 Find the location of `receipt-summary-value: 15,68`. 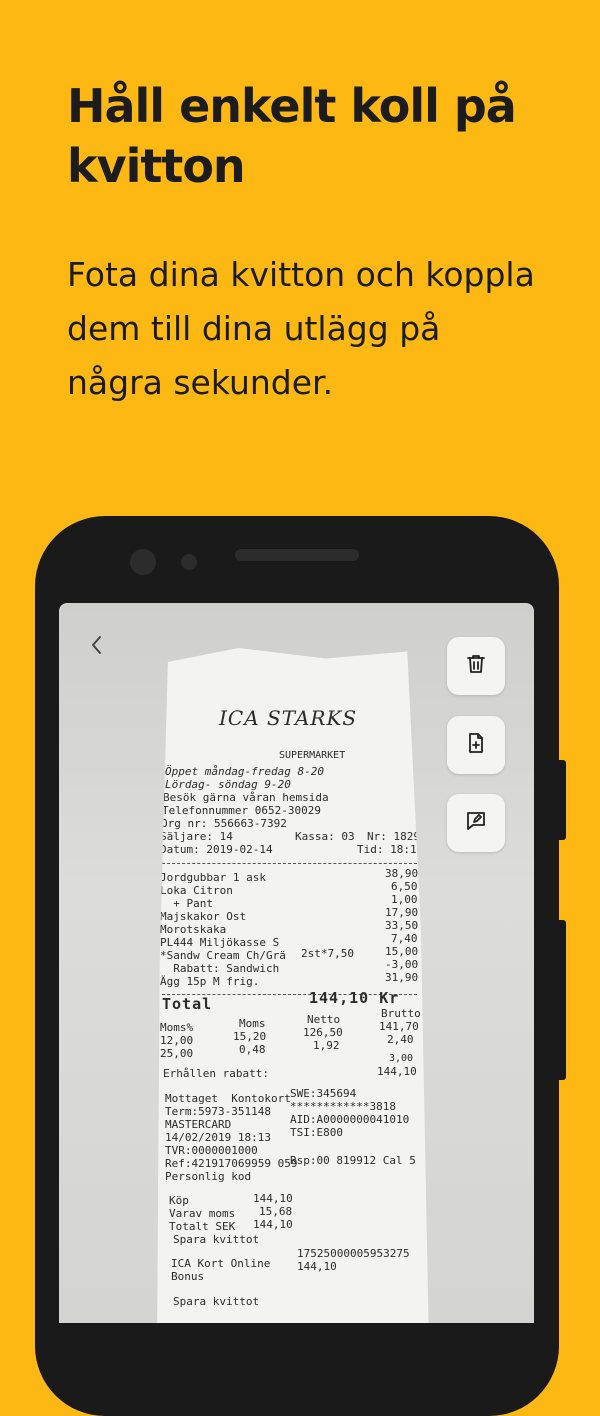

receipt-summary-value: 15,68 is located at coordinates (276, 1211).